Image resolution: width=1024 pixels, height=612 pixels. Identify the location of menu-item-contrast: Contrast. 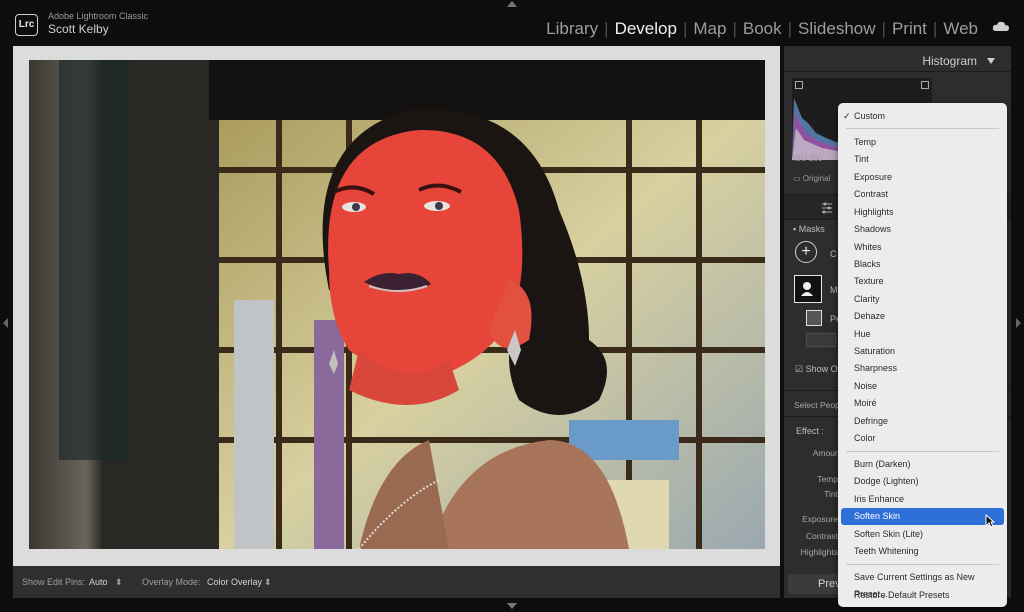
(922, 194).